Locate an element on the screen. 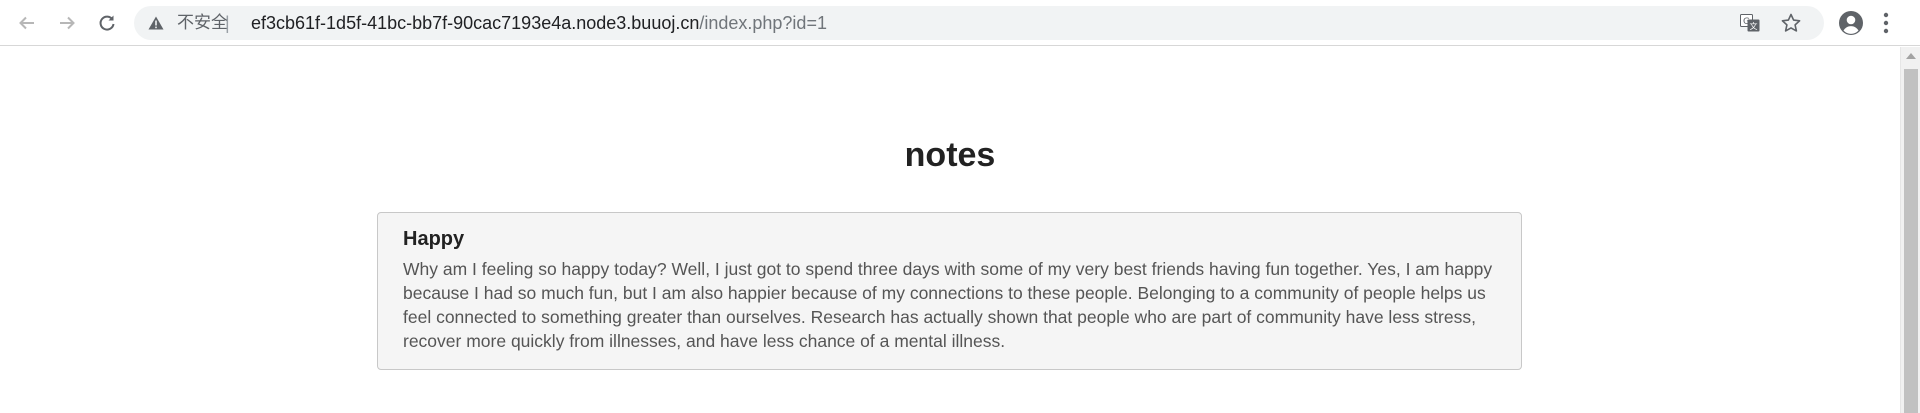  translate-icon: G 文 is located at coordinates (1750, 23).